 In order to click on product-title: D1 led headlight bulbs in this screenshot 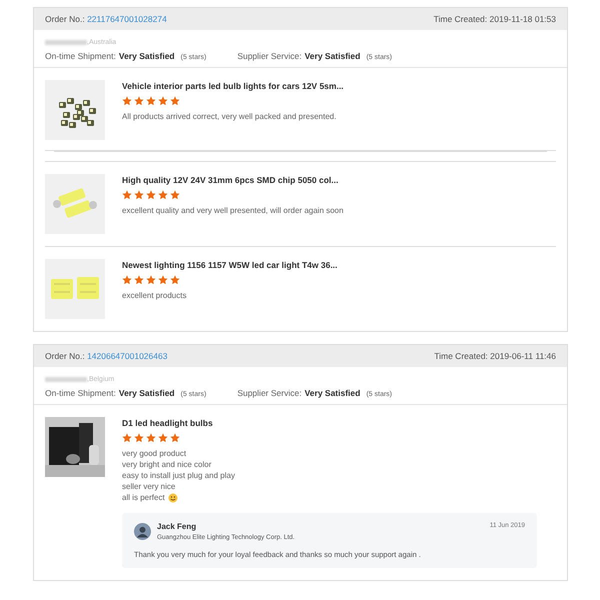, I will do `click(339, 423)`.